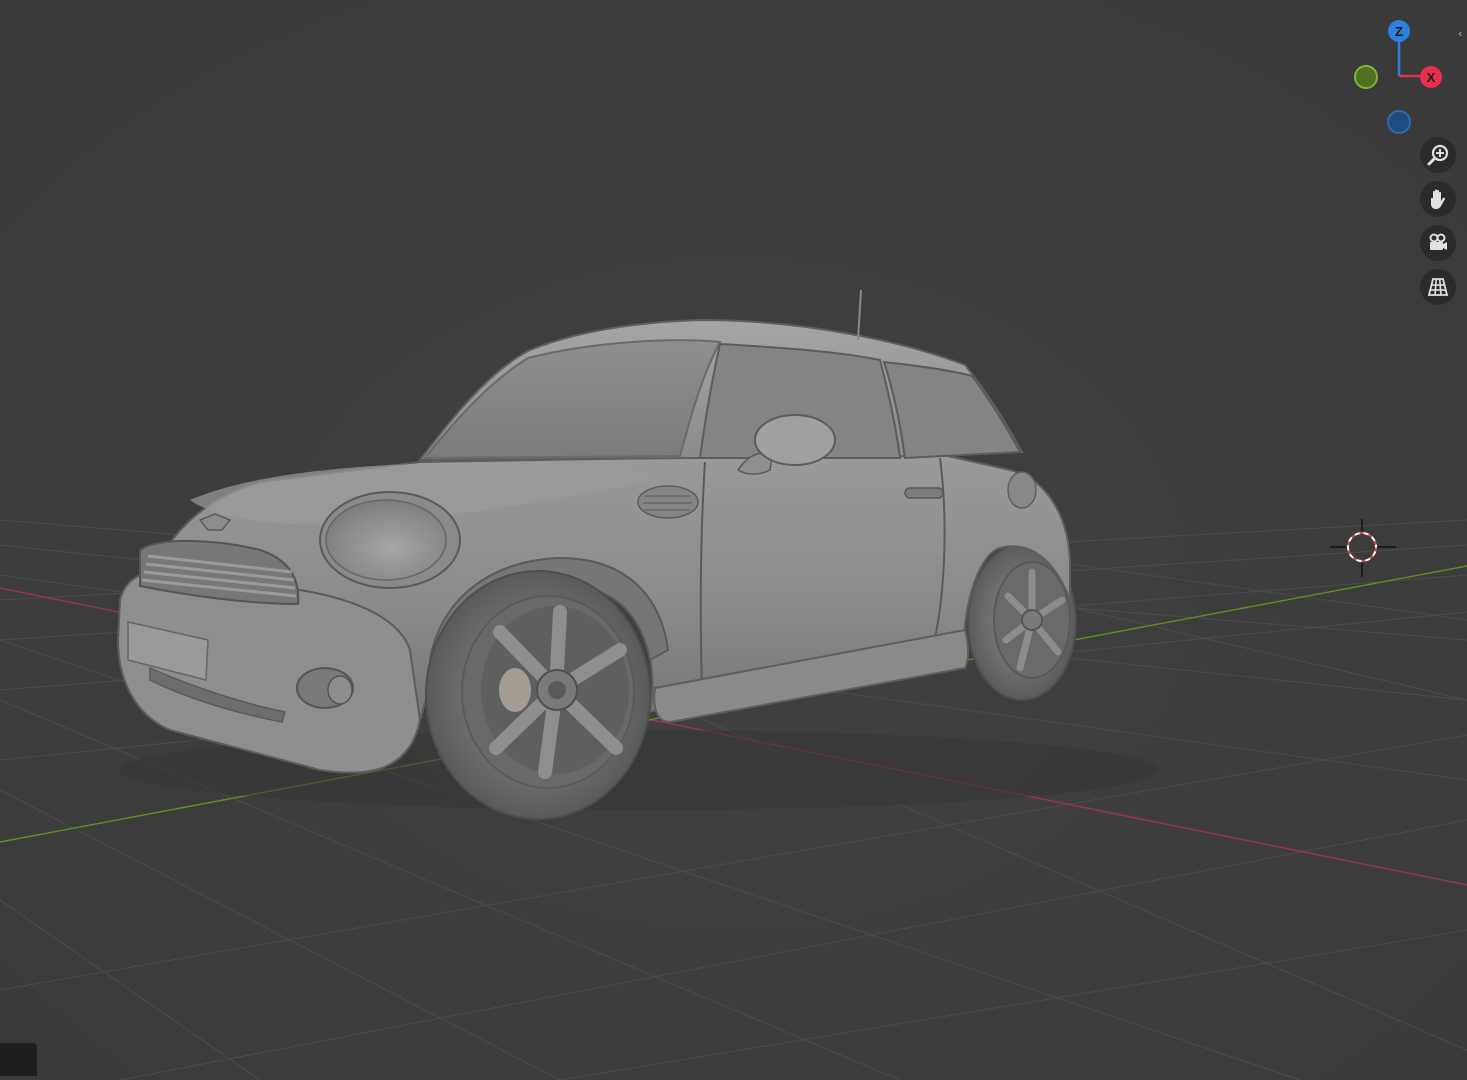 The height and width of the screenshot is (1080, 1467). I want to click on gizmo-x-label: X, so click(1431, 77).